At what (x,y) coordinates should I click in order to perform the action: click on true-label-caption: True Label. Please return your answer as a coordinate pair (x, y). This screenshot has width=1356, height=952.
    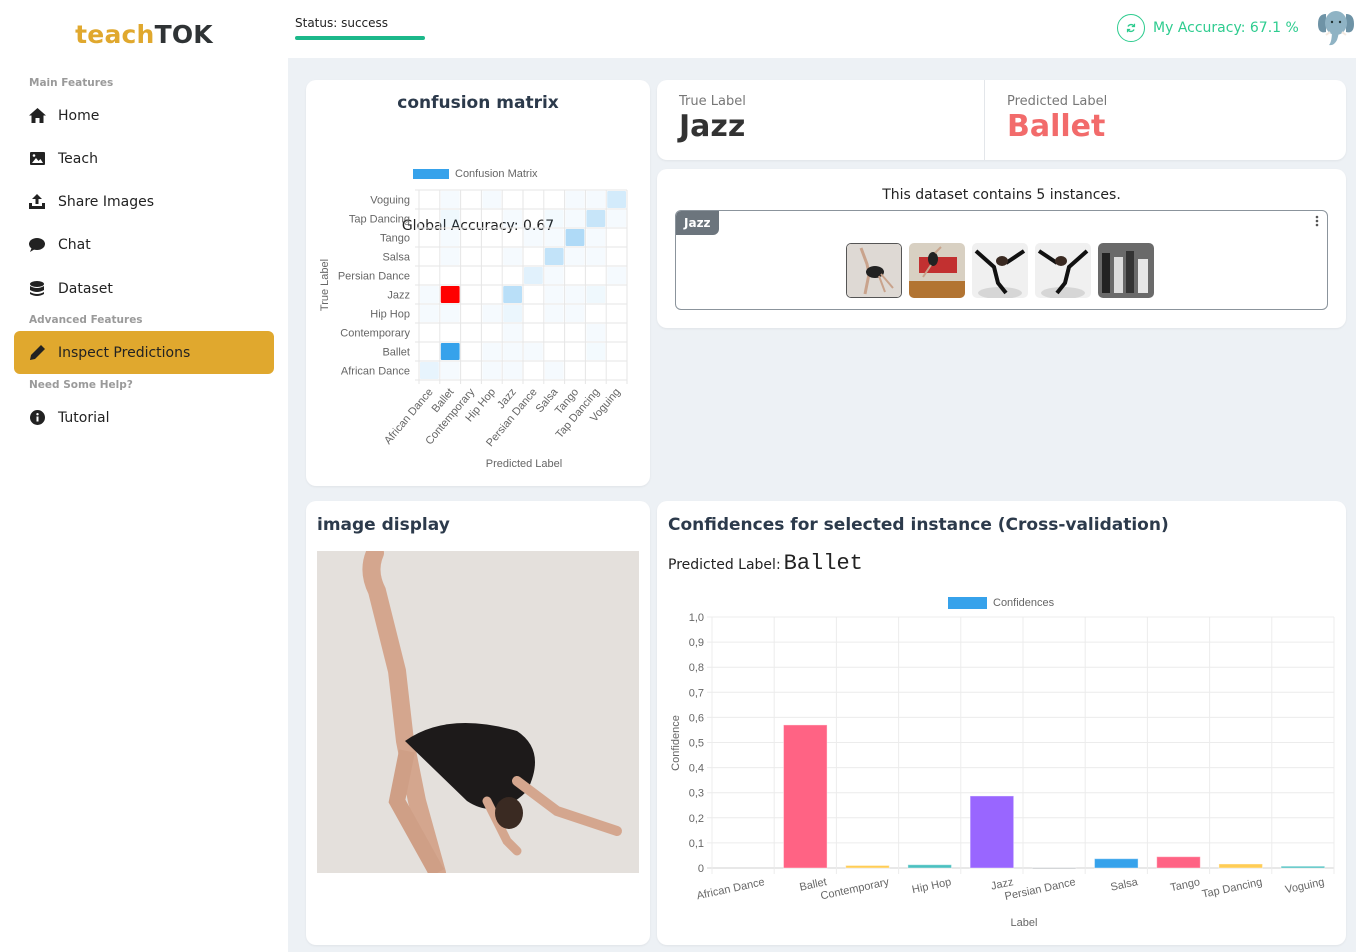
    Looking at the image, I should click on (712, 101).